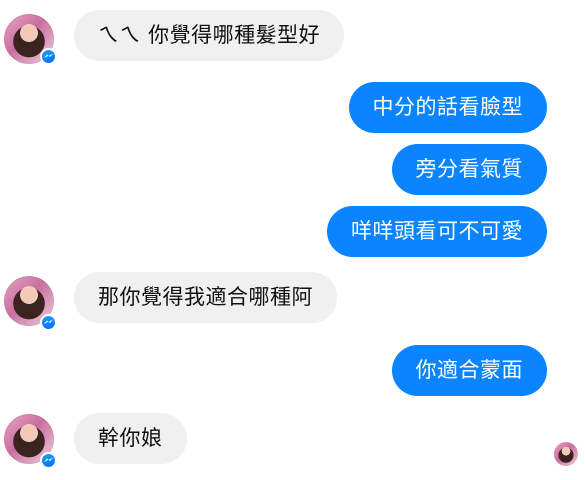  Describe the element at coordinates (469, 169) in the screenshot. I see `outgoing-message: 旁分看氣質` at that location.